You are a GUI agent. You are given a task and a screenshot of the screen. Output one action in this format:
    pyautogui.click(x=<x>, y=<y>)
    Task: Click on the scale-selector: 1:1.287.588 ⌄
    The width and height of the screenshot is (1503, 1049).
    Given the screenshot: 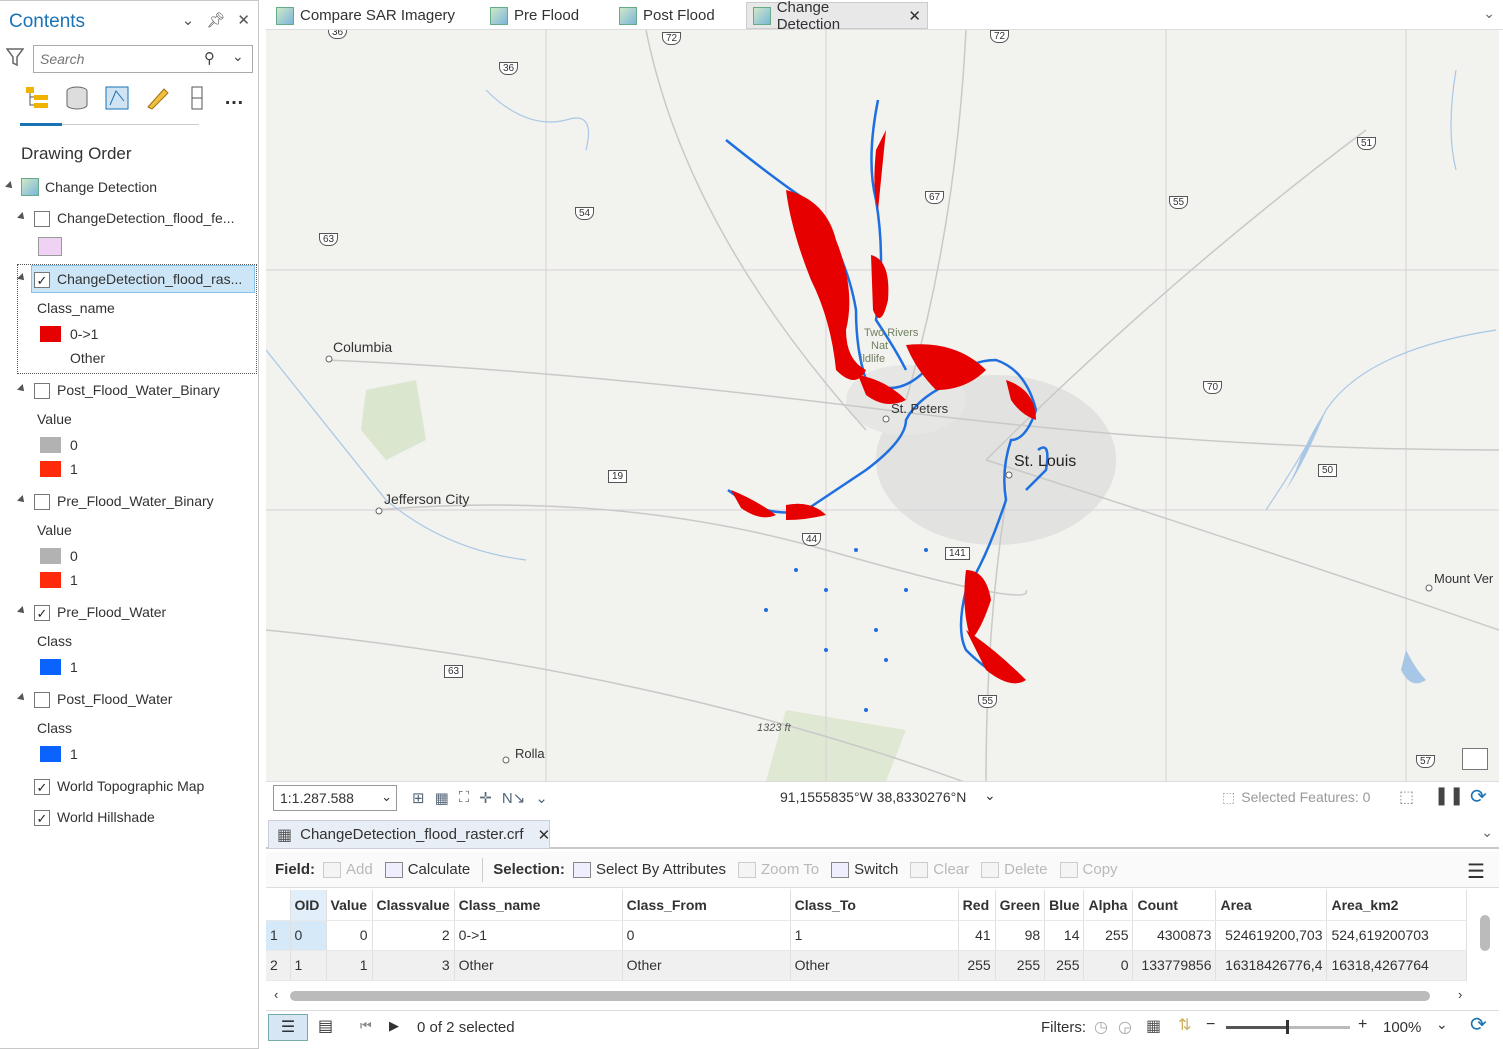 What is the action you would take?
    pyautogui.click(x=335, y=798)
    